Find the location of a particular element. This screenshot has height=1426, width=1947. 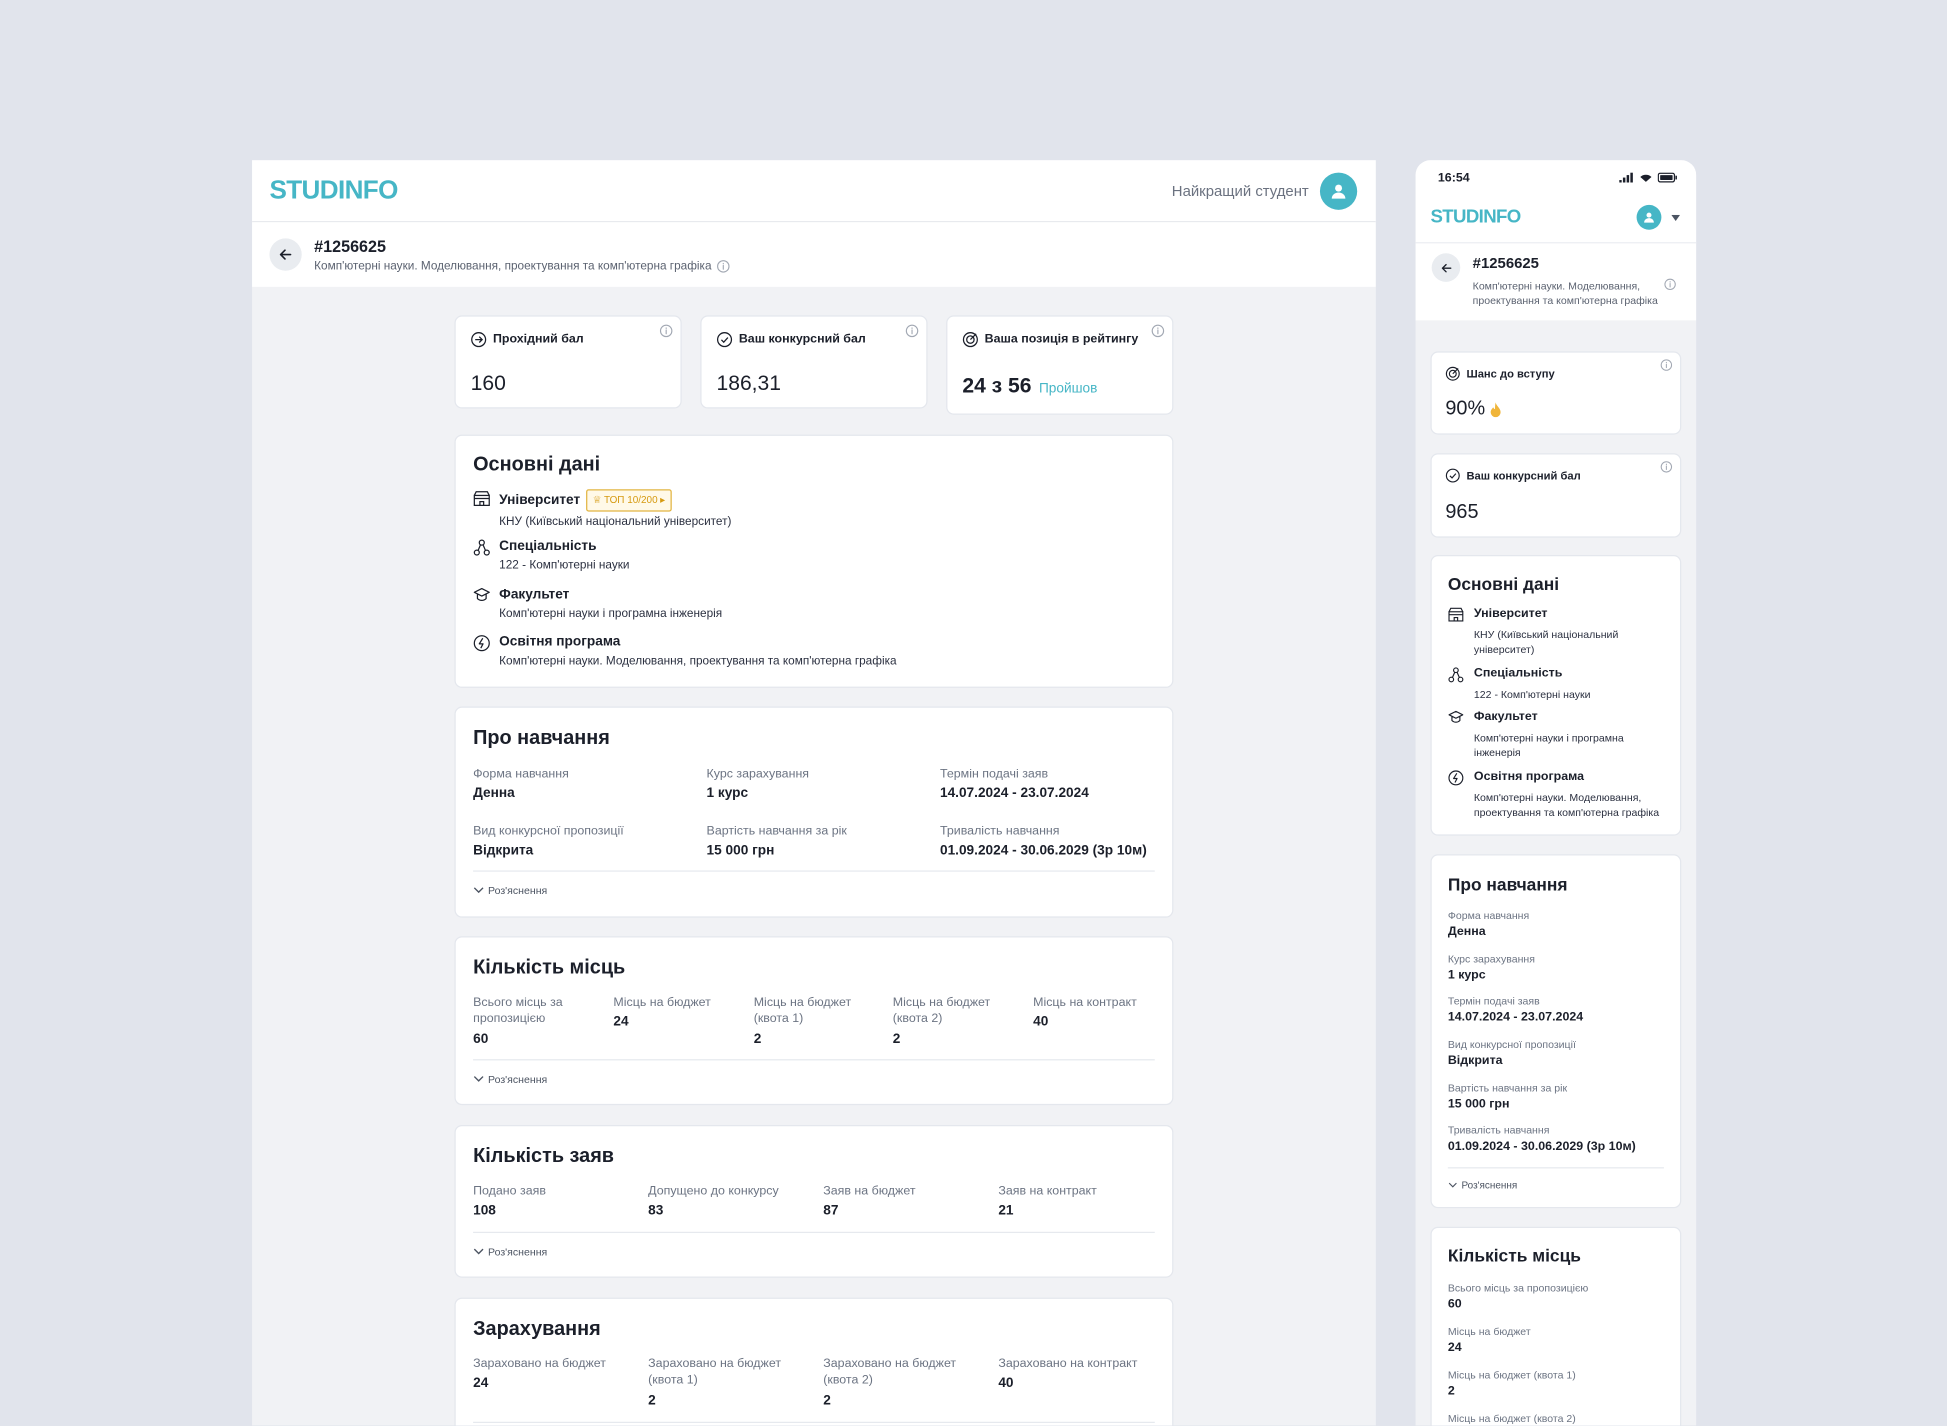

user-avatar-icon is located at coordinates (1338, 191).